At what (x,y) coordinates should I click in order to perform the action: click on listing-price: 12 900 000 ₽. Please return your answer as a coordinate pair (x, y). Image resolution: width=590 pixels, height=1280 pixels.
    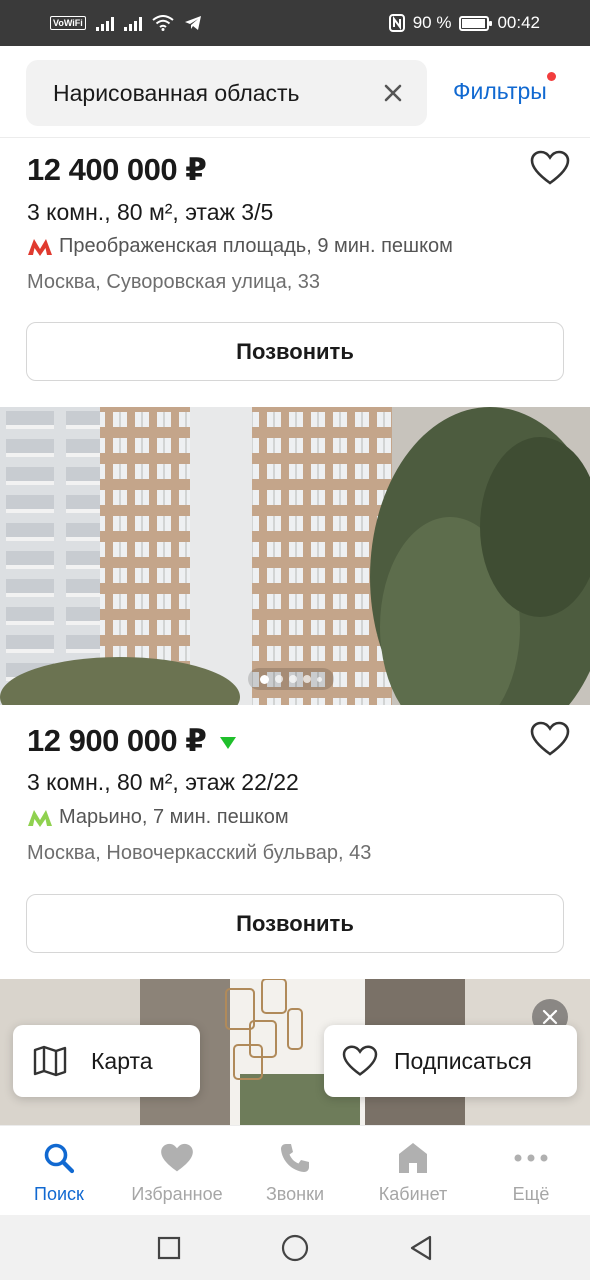
    Looking at the image, I should click on (117, 740).